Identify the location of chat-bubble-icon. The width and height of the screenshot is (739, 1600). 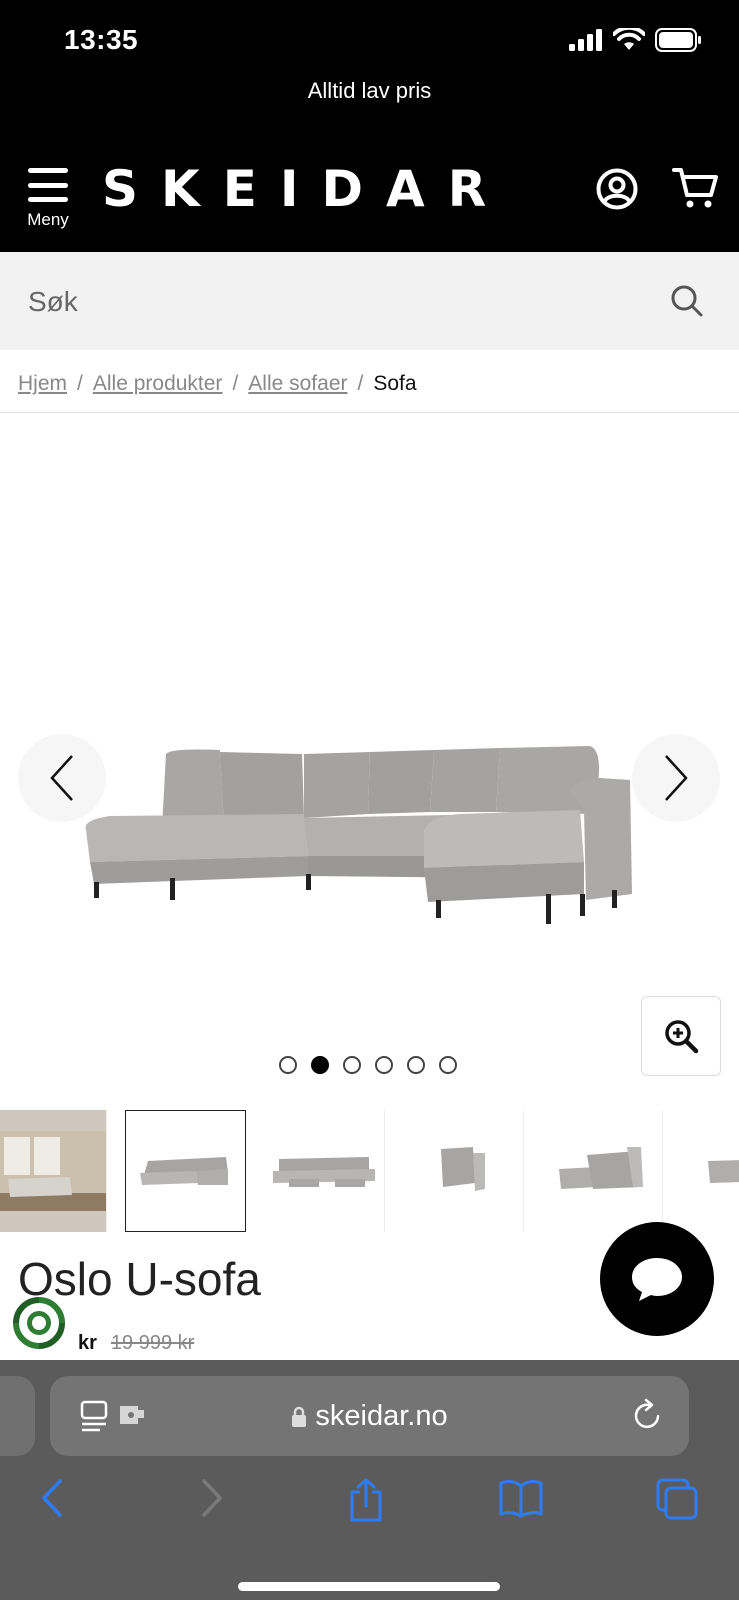
(657, 1279).